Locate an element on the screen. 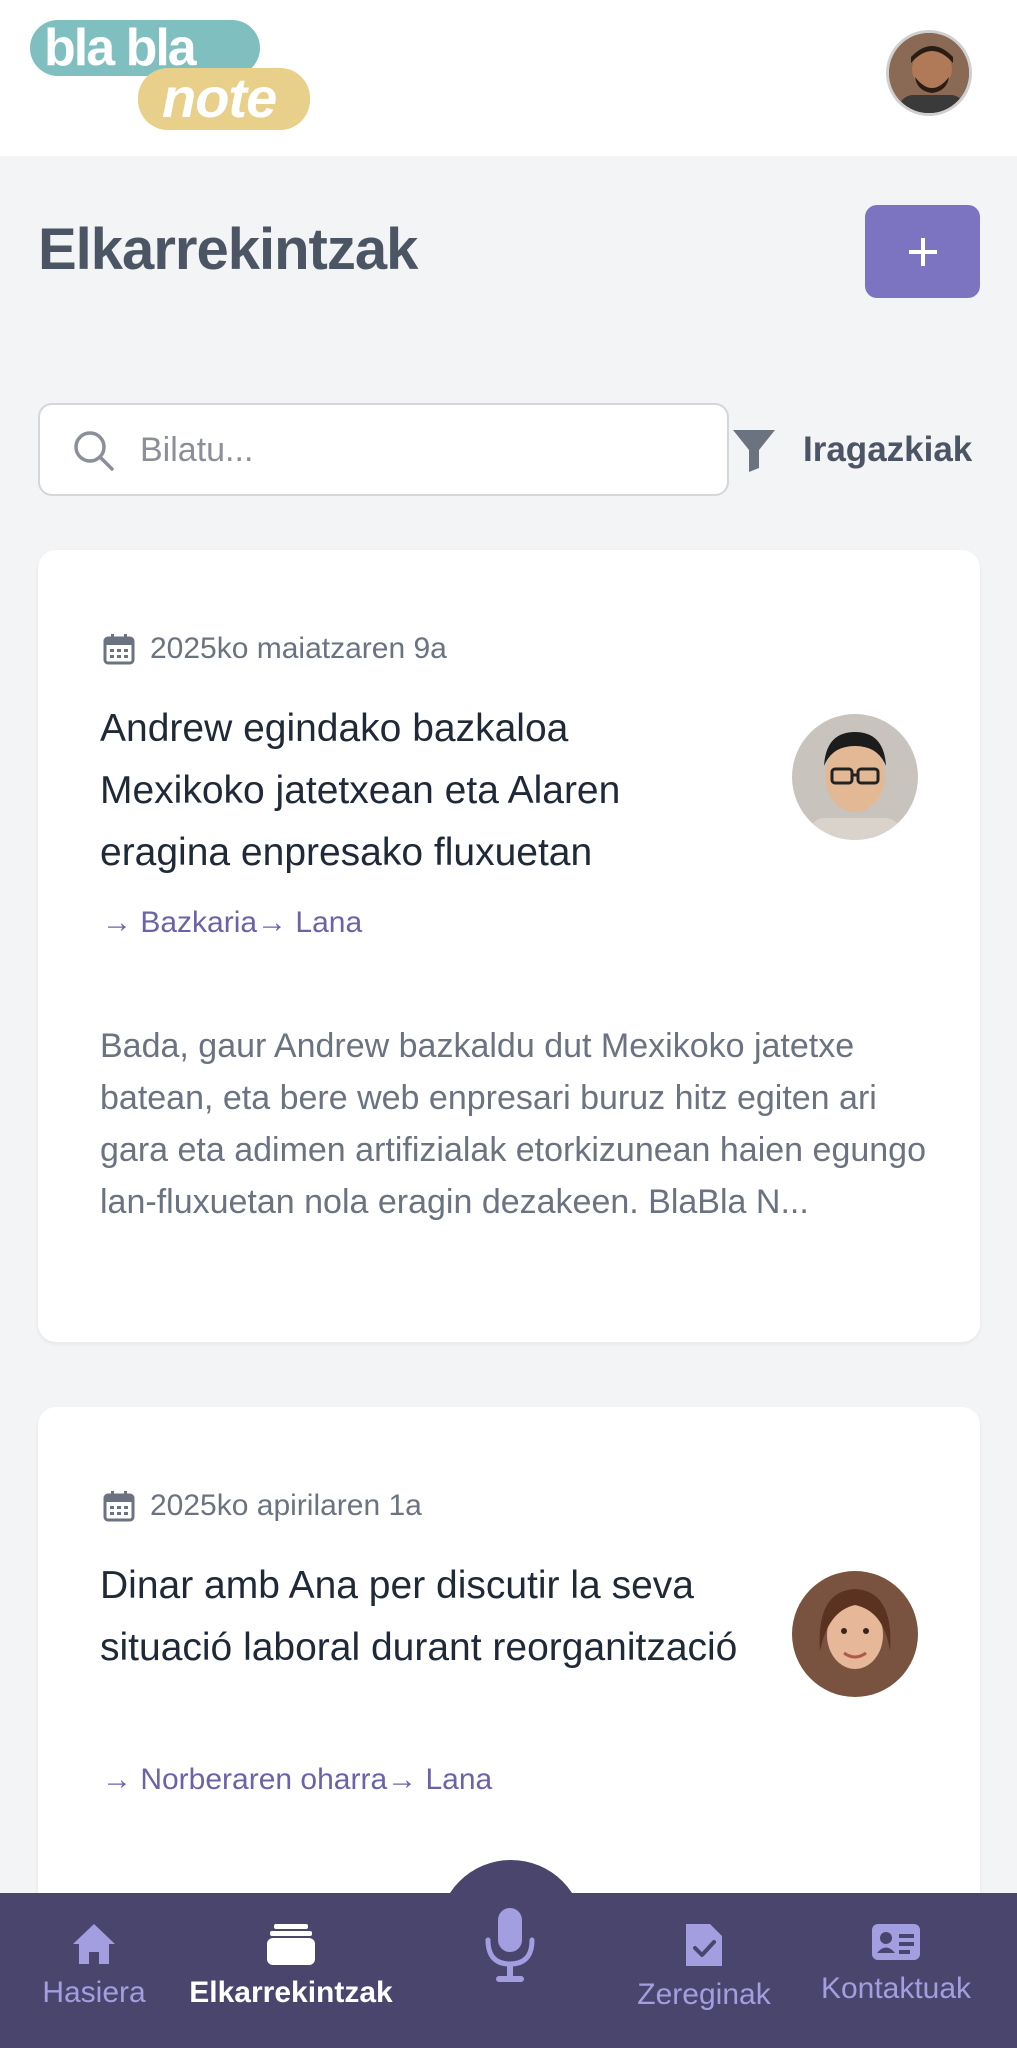 Image resolution: width=1017 pixels, height=2048 pixels. filters-button: Iragazkiak is located at coordinates (859, 450).